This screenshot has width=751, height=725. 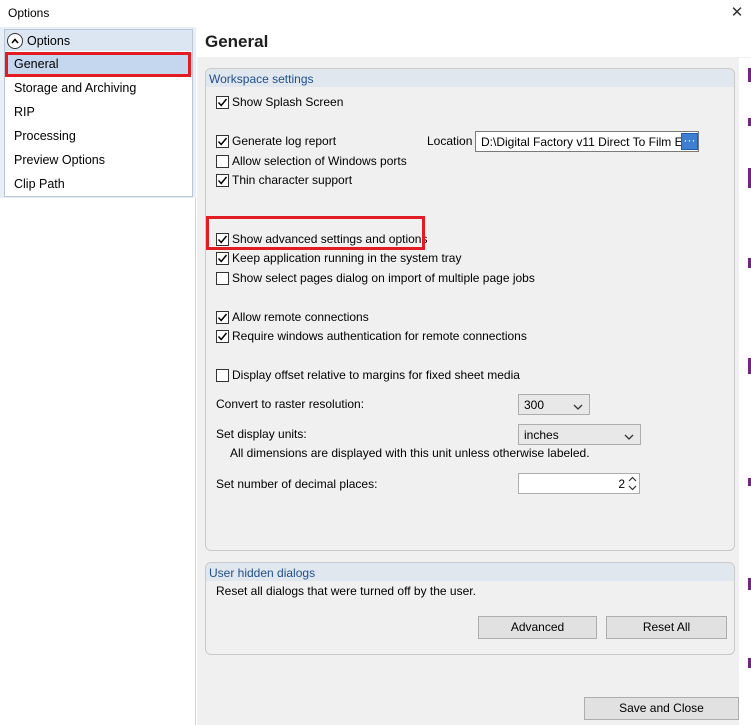 I want to click on nav-item-preview-options: Preview Options, so click(x=98, y=160).